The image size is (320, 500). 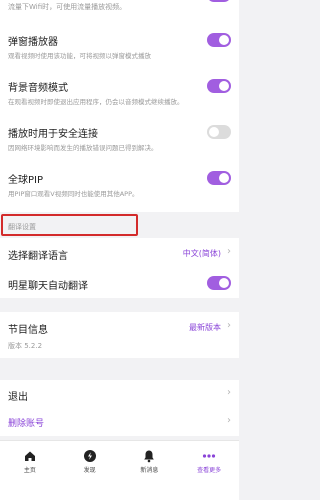 I want to click on tab-home: 主页, so click(x=30, y=470).